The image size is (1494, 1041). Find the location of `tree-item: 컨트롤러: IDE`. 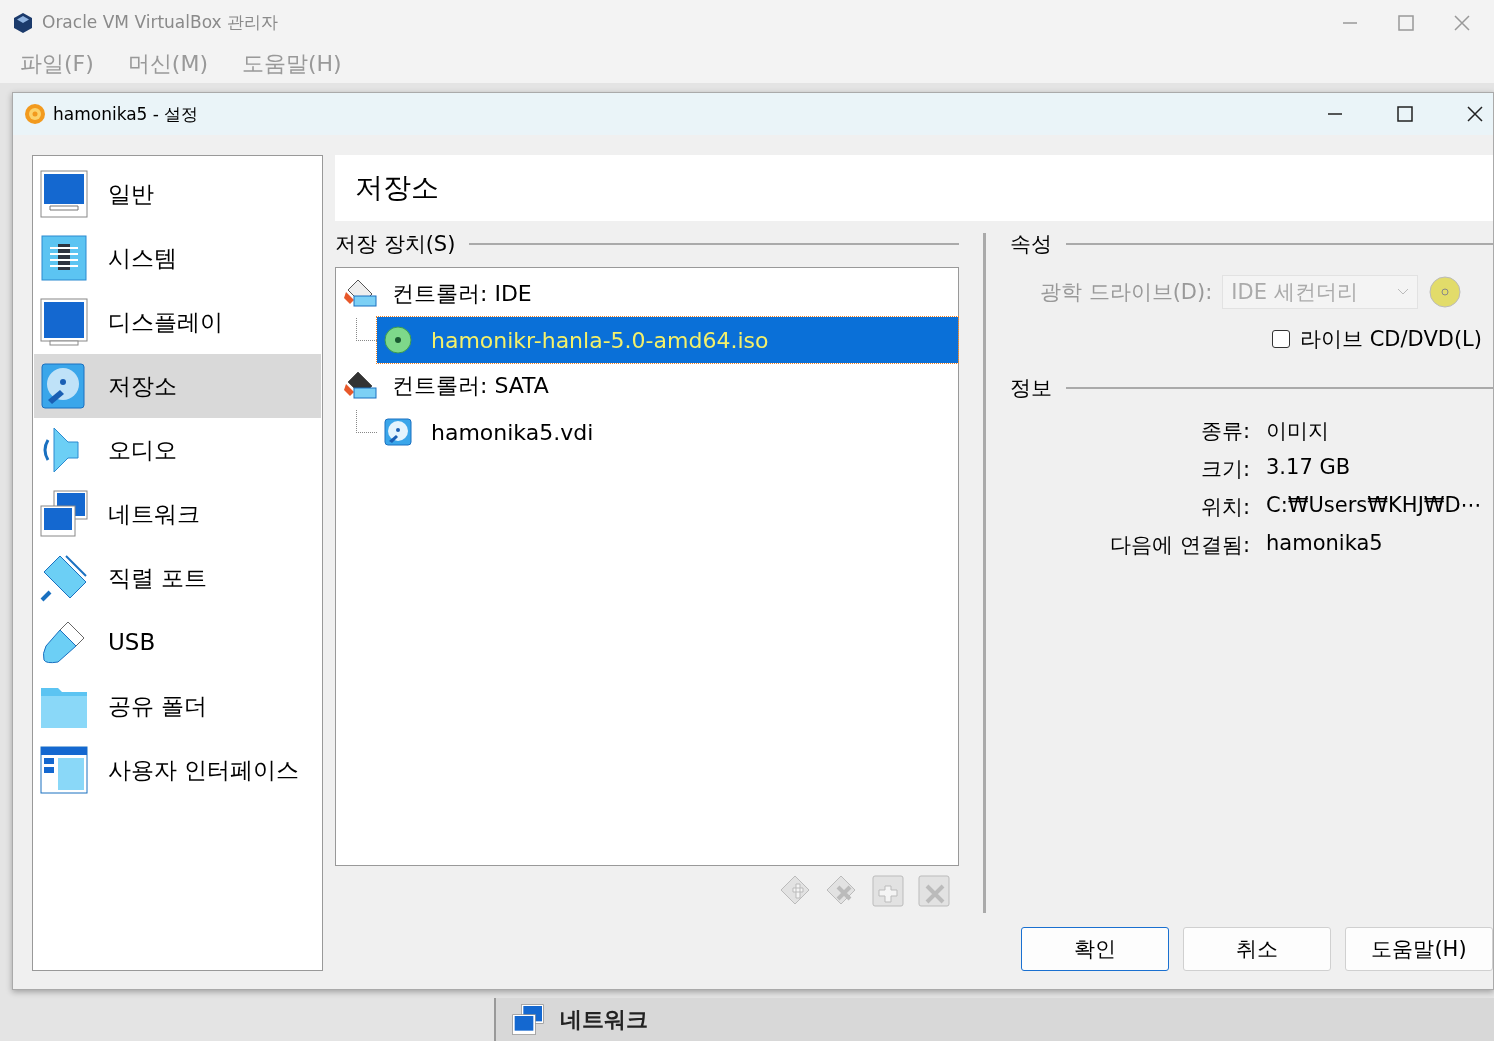

tree-item: 컨트롤러: IDE is located at coordinates (647, 294).